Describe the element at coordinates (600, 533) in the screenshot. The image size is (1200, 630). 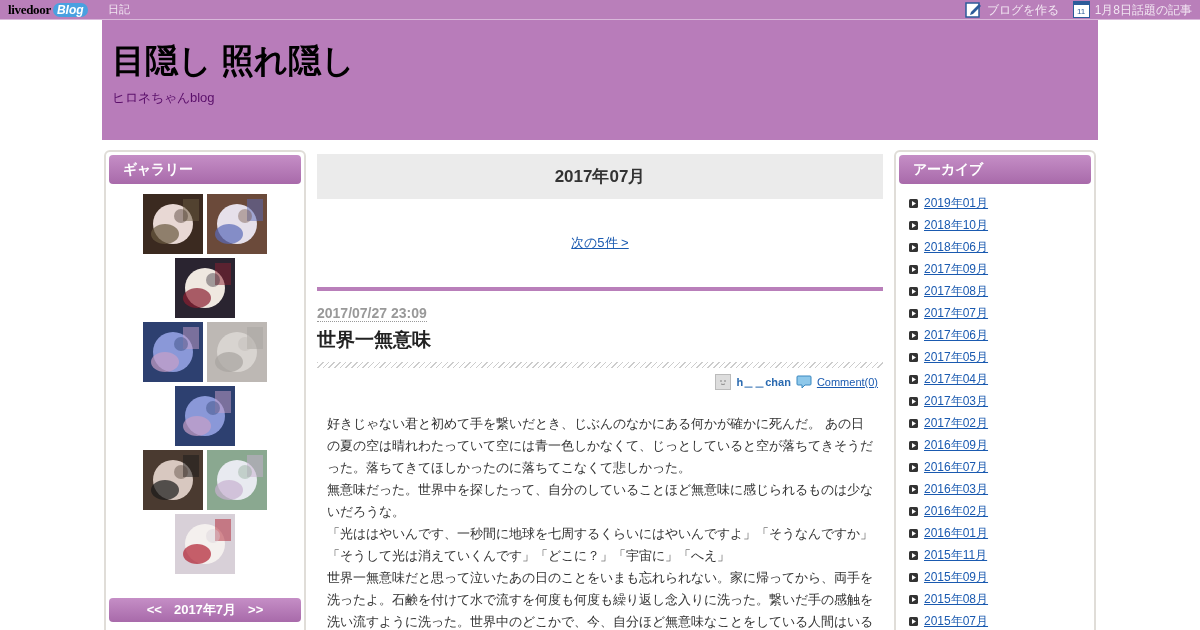
I see `body-paragraph: 「光ははやいんです、一秒間に地球を七周するくらいにはやいんですよ」「そうなんですか」` at that location.